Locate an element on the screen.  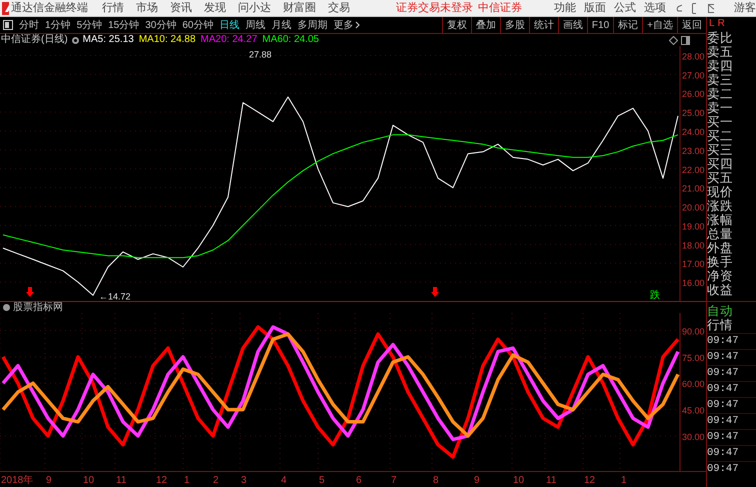
x-axis-label: 2 is located at coordinates (216, 480).